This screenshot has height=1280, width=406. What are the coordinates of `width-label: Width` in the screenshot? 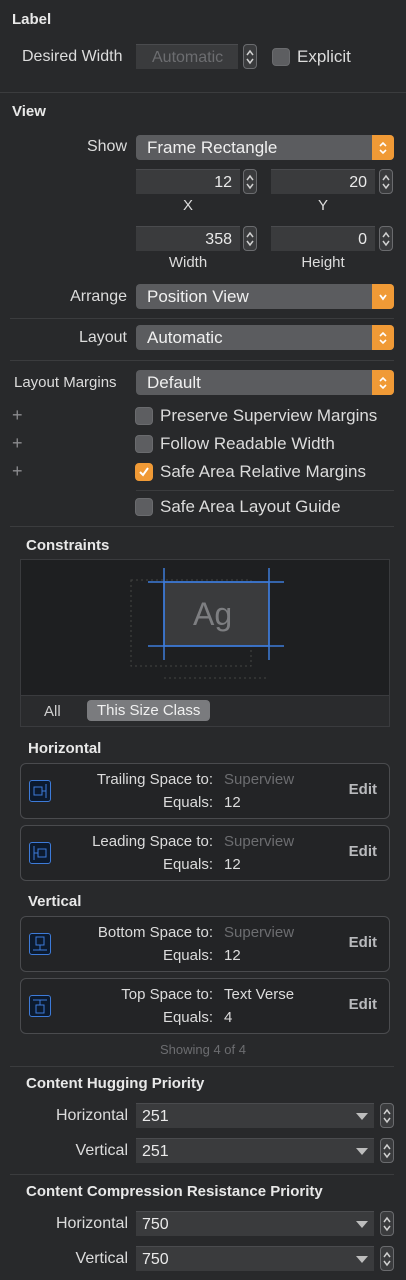 It's located at (188, 262).